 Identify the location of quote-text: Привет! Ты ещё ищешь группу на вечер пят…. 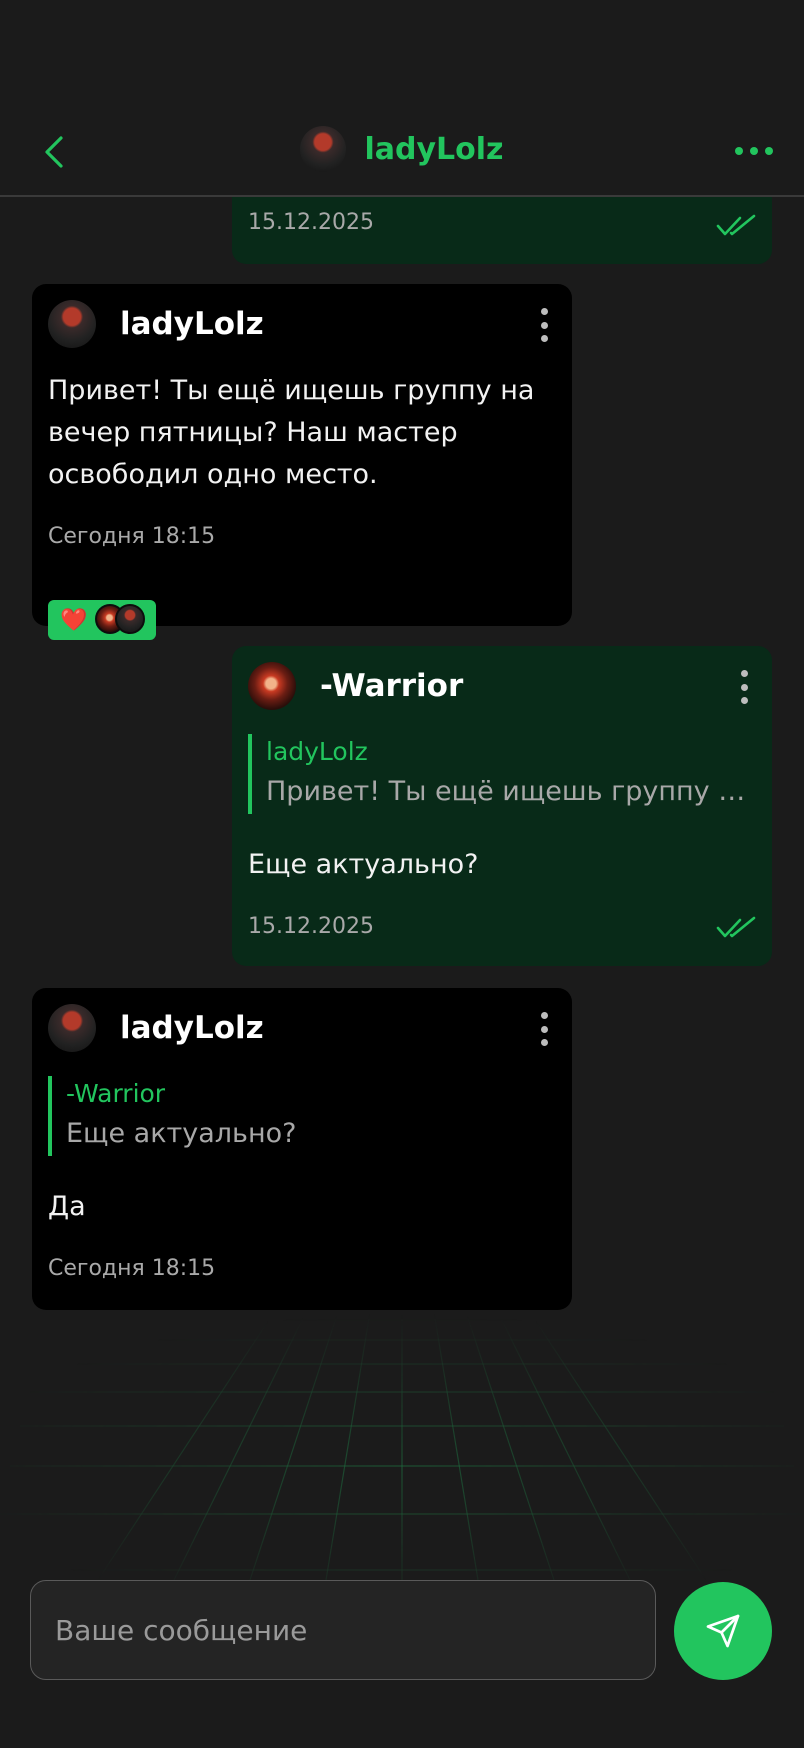
(511, 791).